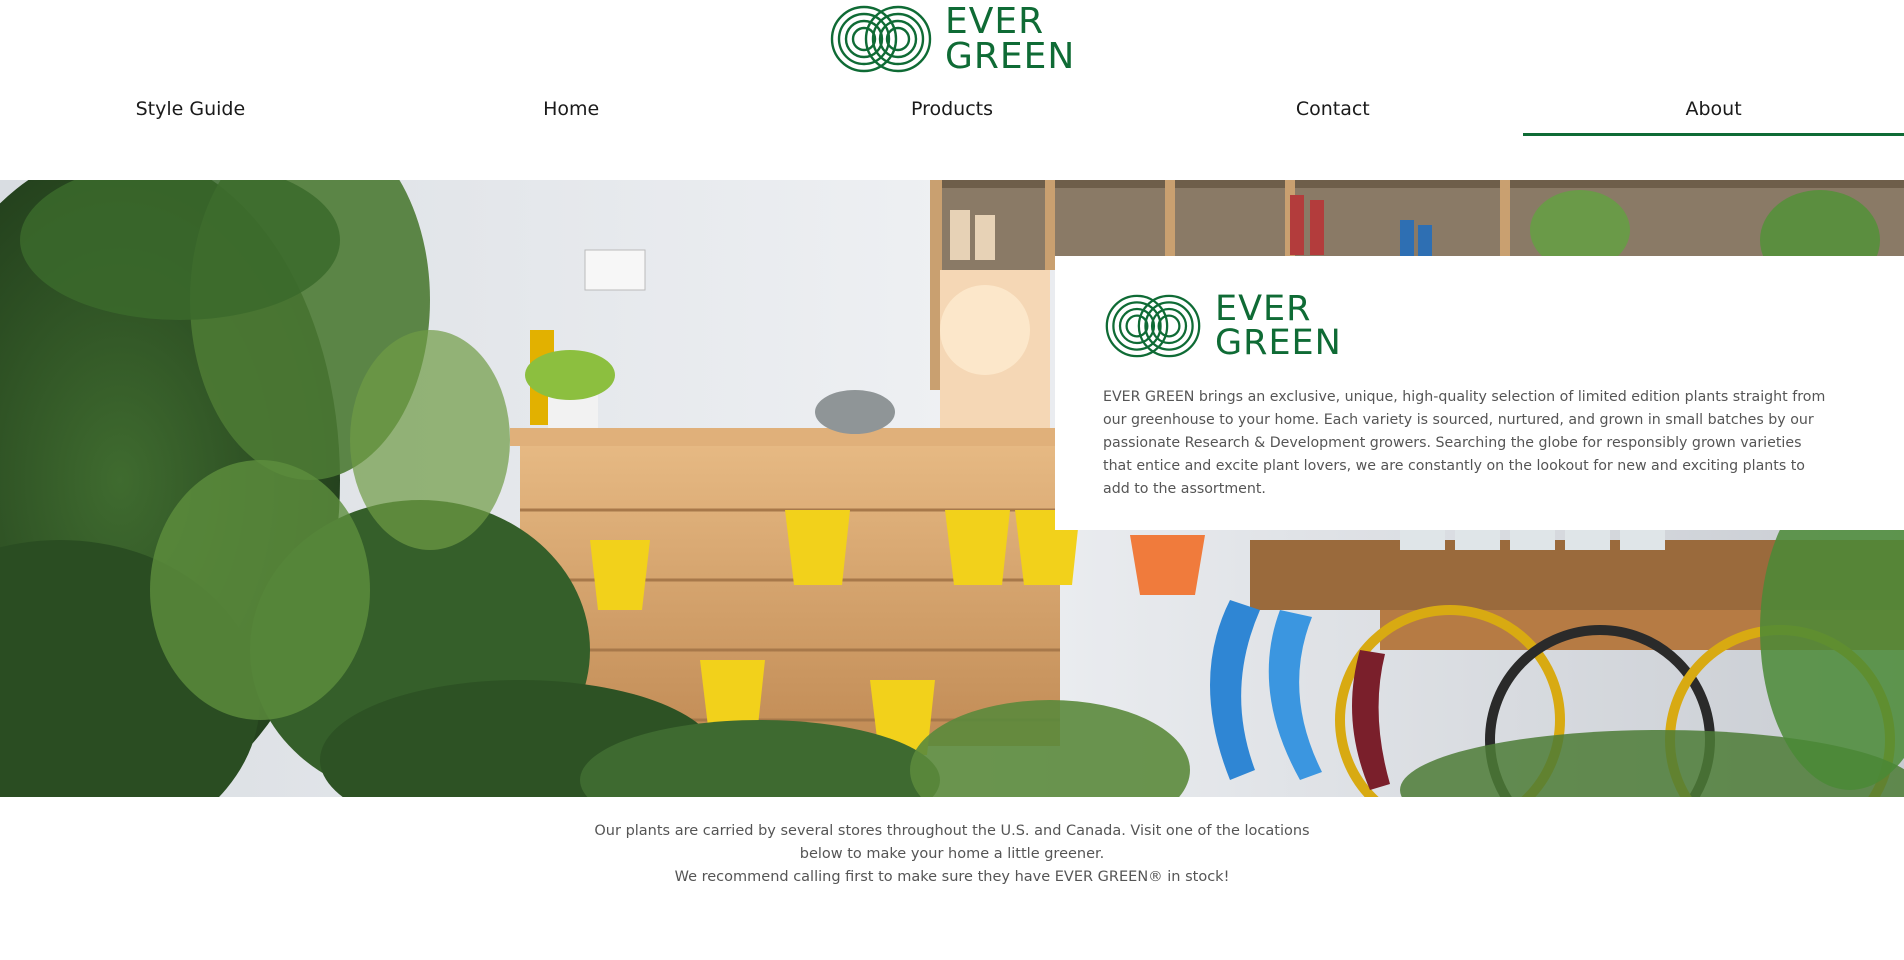  What do you see at coordinates (190, 111) in the screenshot?
I see `nav-item-style-guide: Style Guide` at bounding box center [190, 111].